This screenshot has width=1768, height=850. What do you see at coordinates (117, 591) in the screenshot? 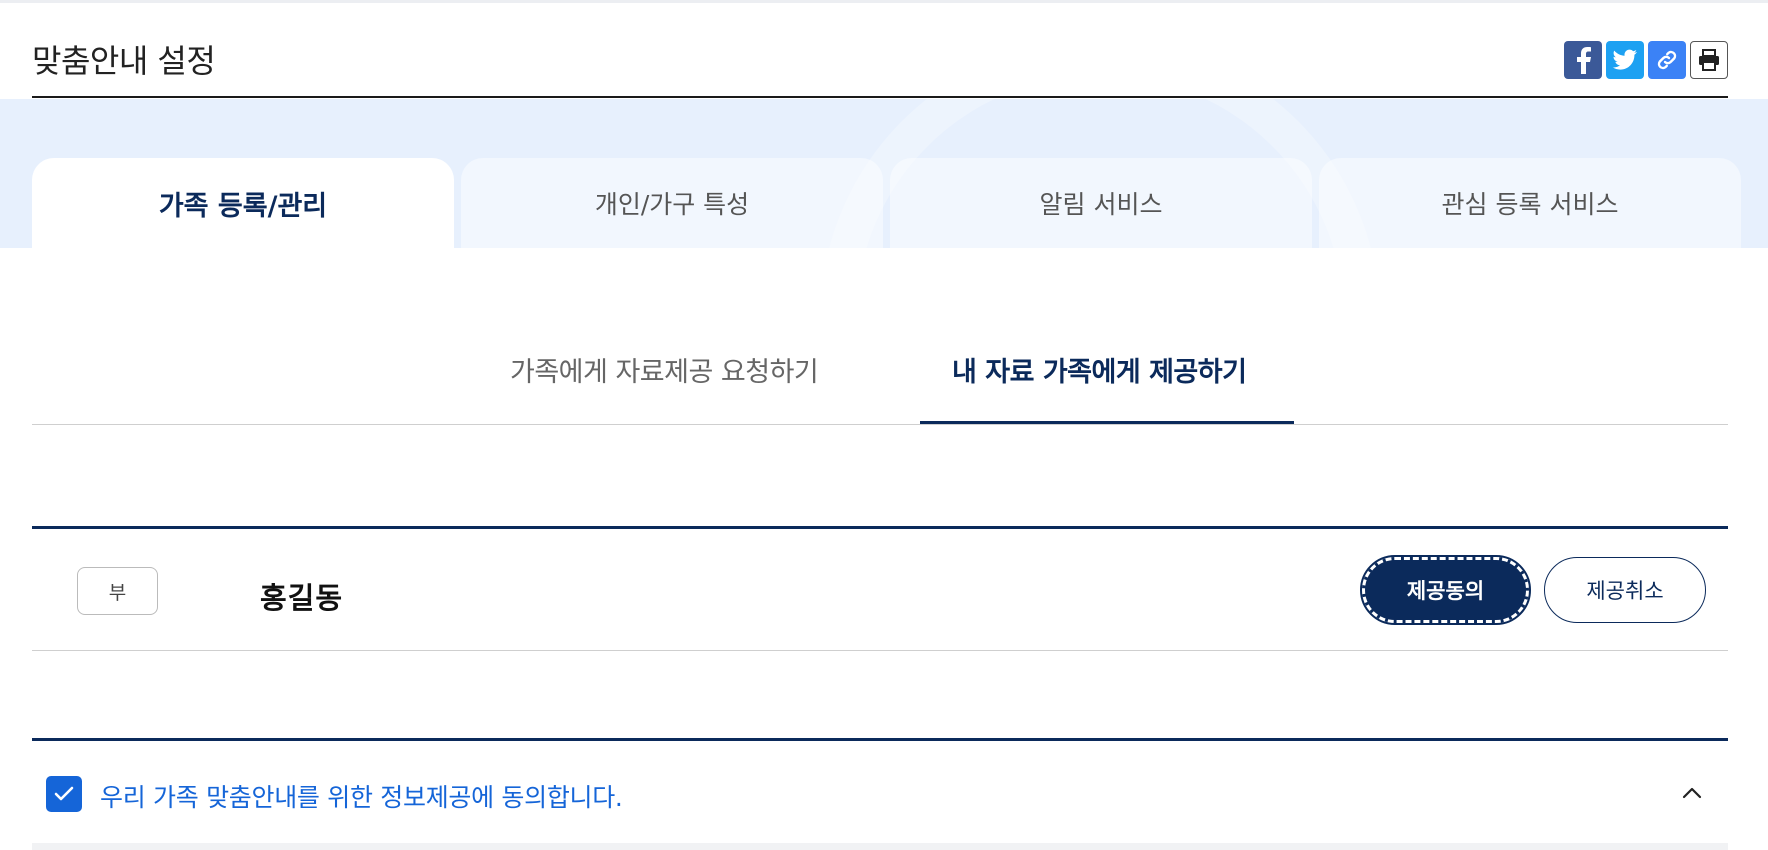
I see `relation-badge: 부` at bounding box center [117, 591].